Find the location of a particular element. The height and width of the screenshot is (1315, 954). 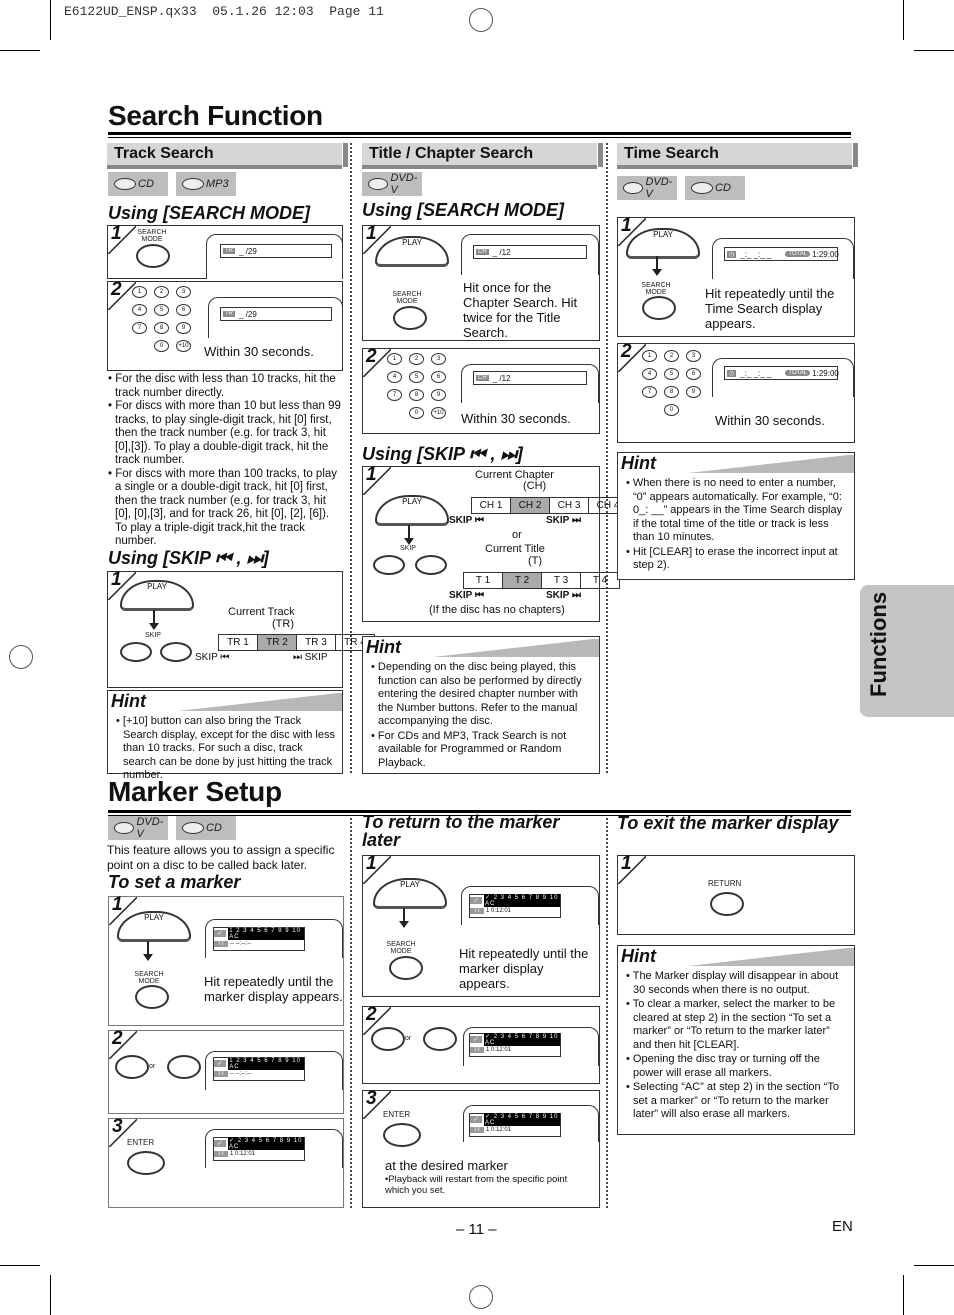

return-label: RETURN is located at coordinates (725, 883).